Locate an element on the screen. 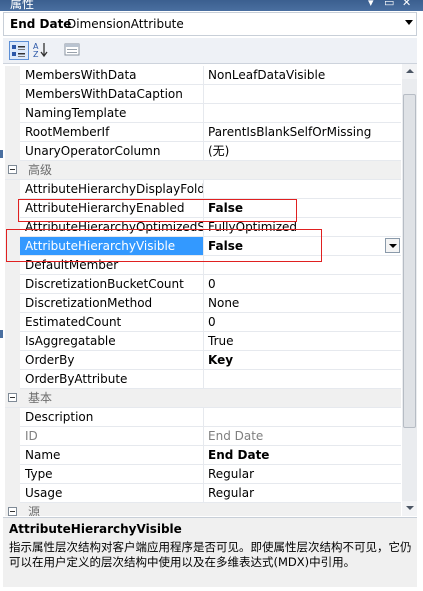 The image size is (423, 591). window-title: 属性 is located at coordinates (22, 5).